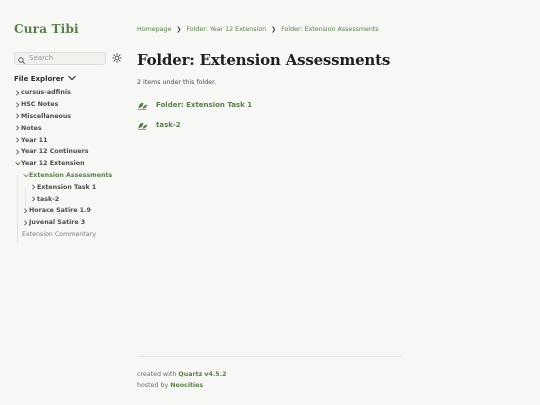  I want to click on footer-hosted-prefix: hosted by, so click(153, 385).